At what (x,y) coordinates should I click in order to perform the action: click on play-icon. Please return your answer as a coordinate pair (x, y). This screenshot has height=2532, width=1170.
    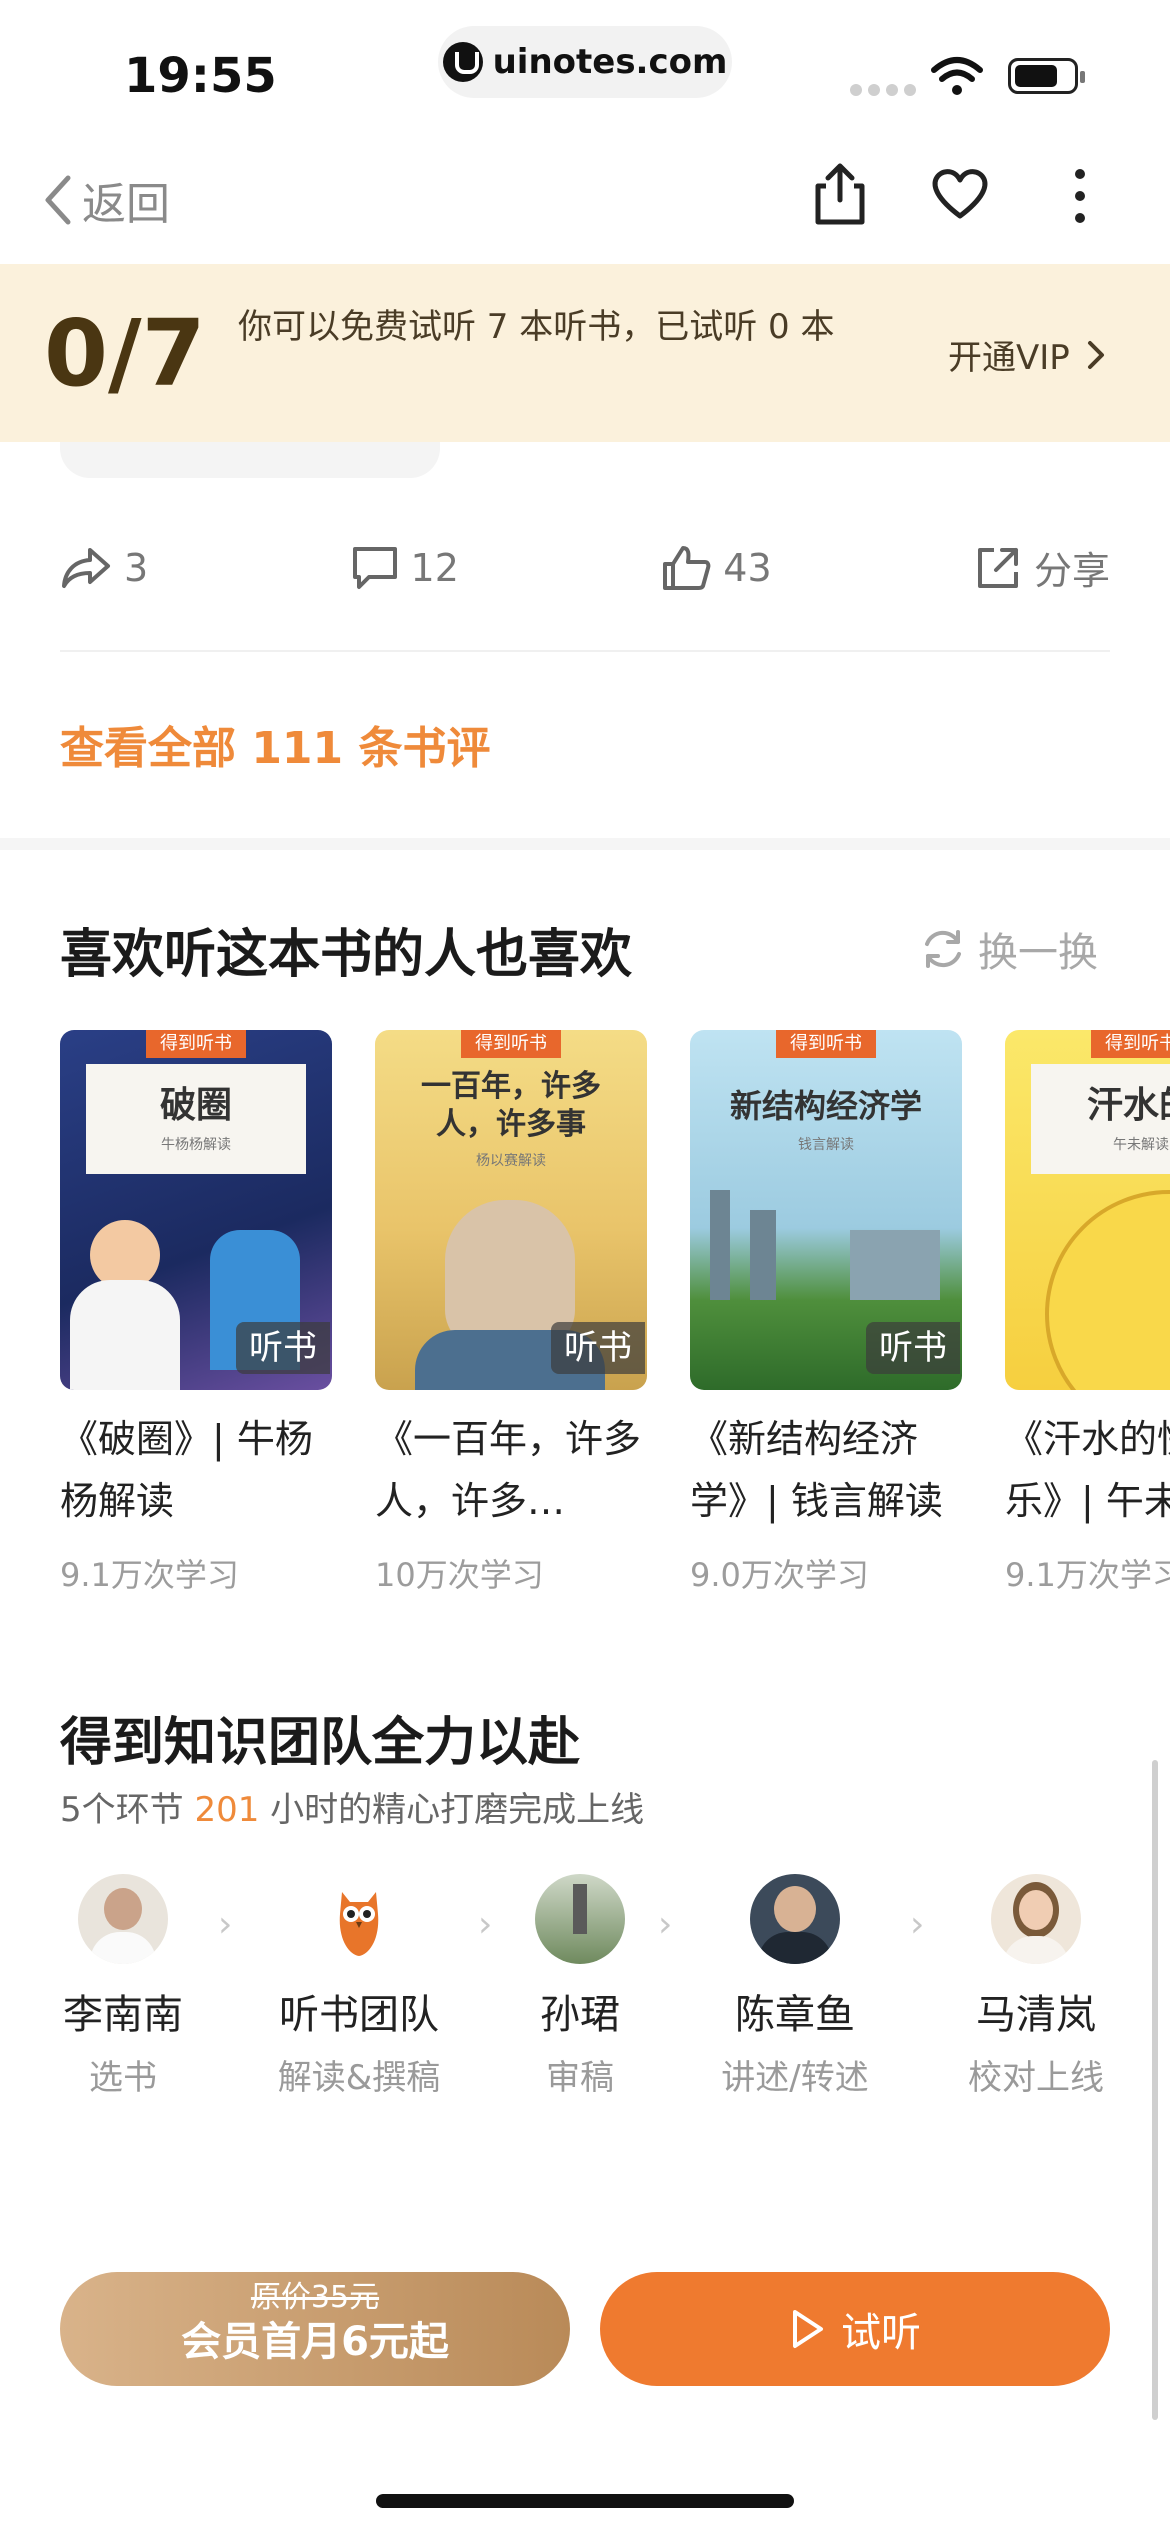
    Looking at the image, I should click on (808, 2329).